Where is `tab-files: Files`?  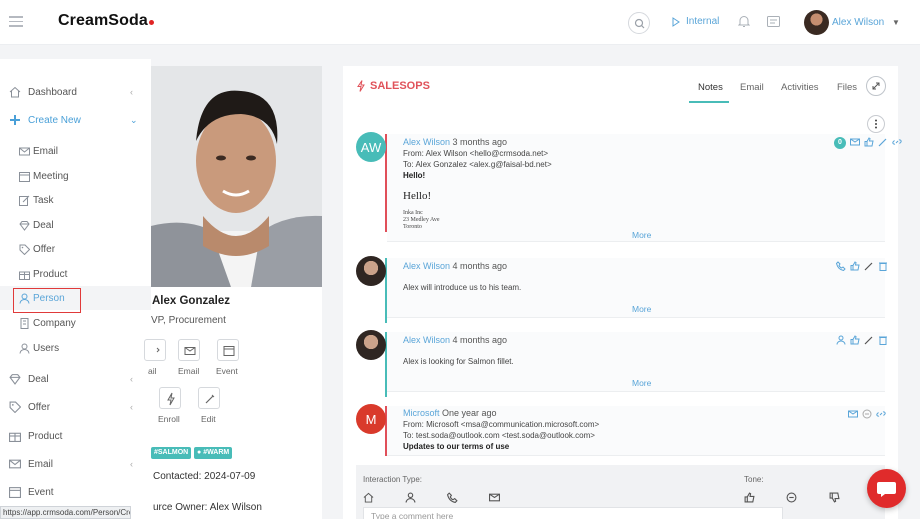 tab-files: Files is located at coordinates (847, 87).